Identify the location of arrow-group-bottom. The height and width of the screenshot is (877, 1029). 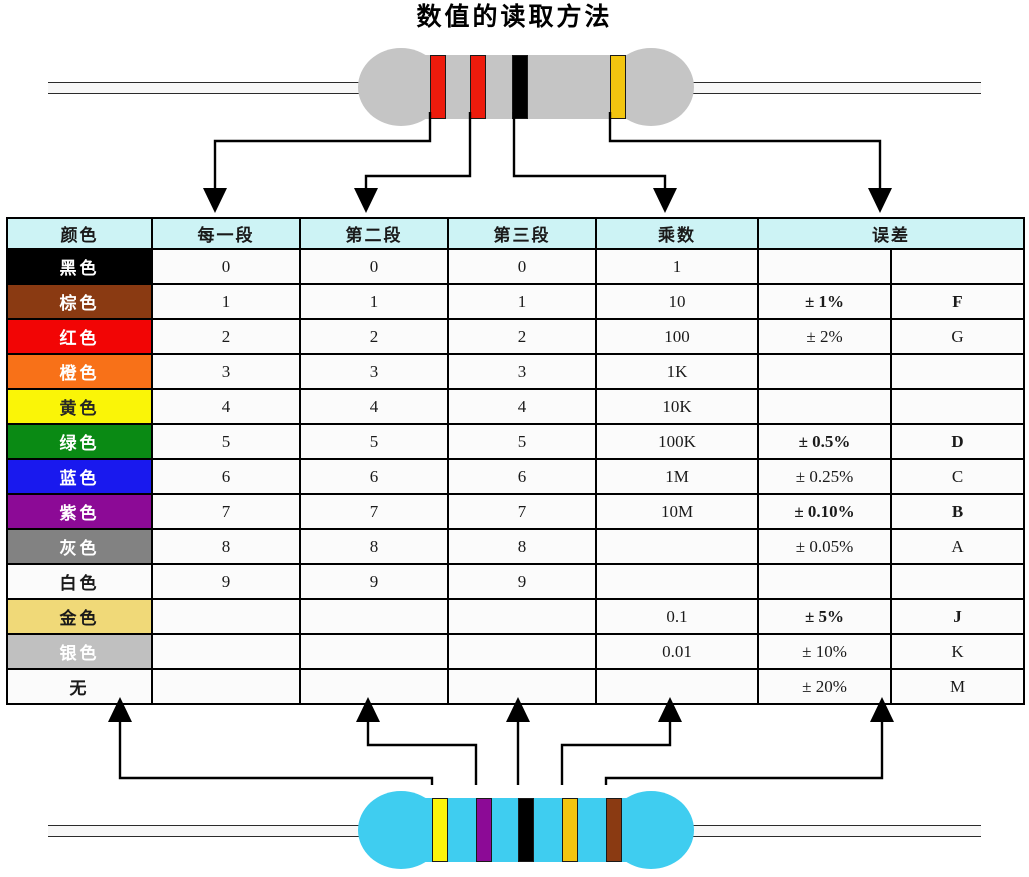
(514, 741).